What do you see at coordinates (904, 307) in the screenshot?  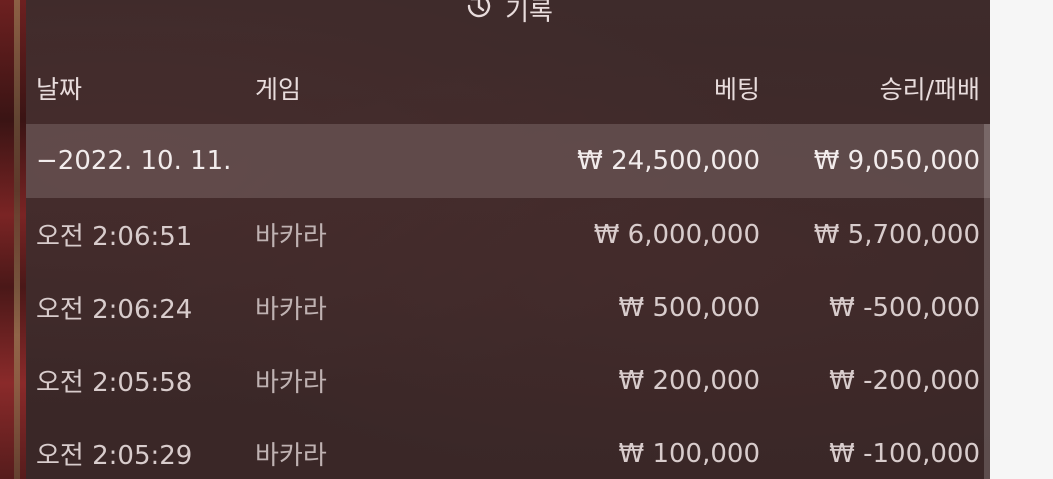 I see `row-win-loss: ₩ -500,000` at bounding box center [904, 307].